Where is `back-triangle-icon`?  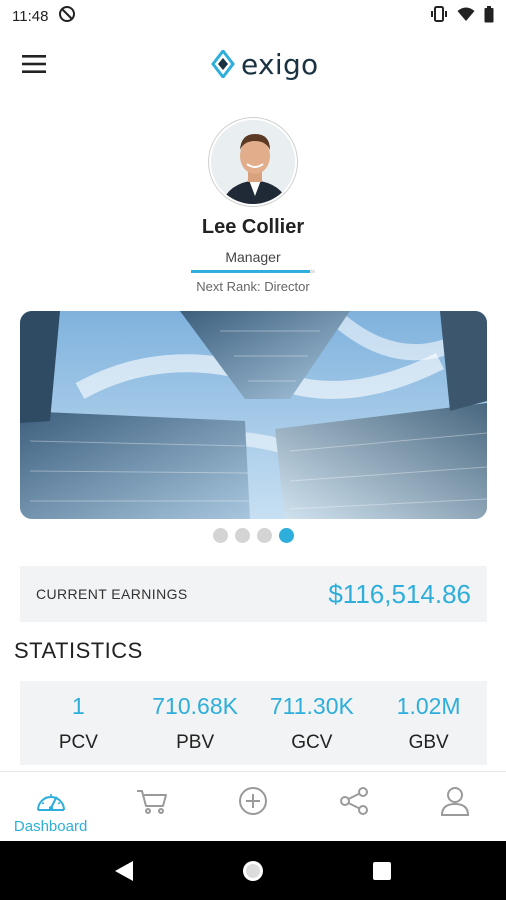
back-triangle-icon is located at coordinates (124, 870).